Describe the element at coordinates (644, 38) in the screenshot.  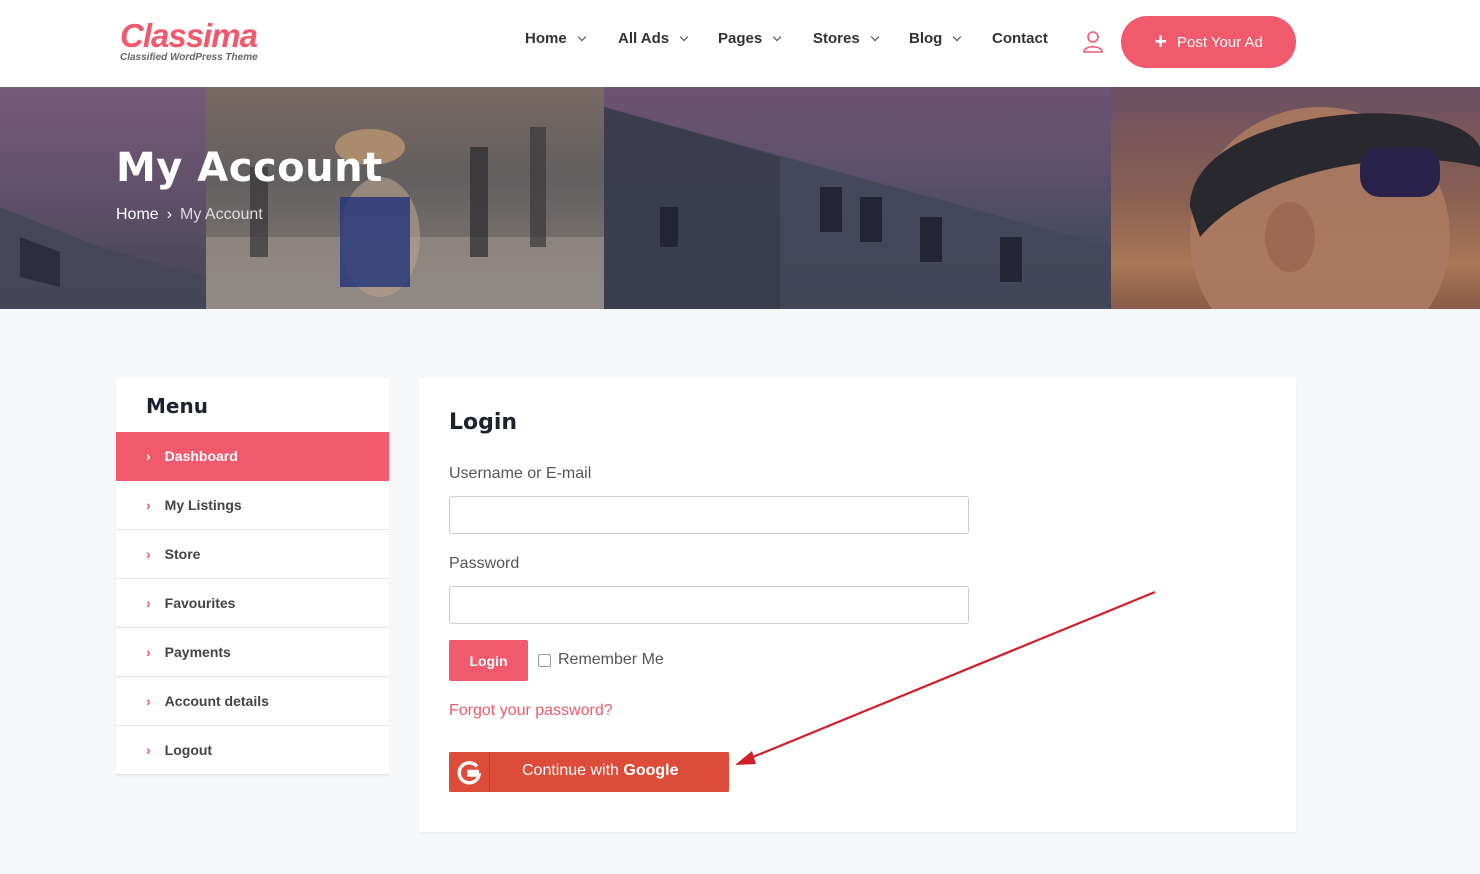
I see `nav-label: All Ads` at that location.